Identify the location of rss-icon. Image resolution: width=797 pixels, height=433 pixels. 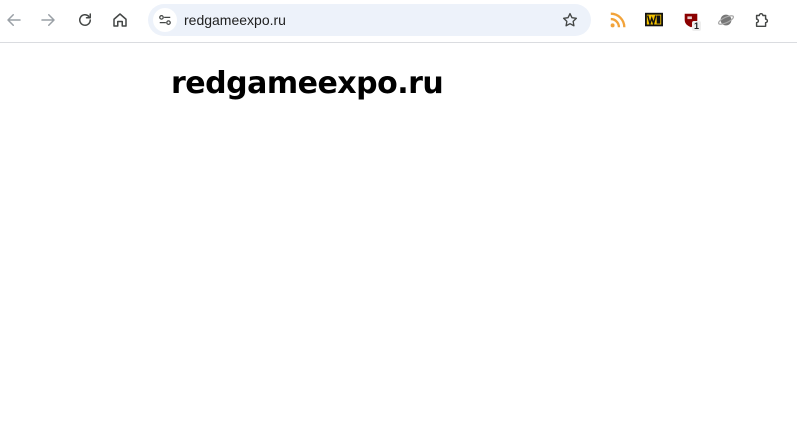
(618, 20).